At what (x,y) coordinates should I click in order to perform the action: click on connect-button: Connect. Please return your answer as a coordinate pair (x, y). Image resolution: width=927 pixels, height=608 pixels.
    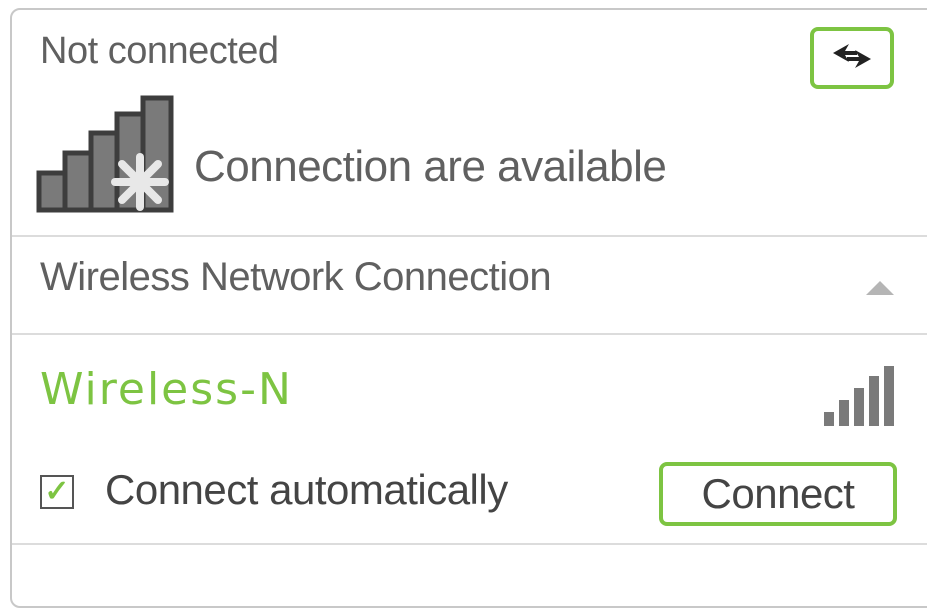
    Looking at the image, I should click on (778, 494).